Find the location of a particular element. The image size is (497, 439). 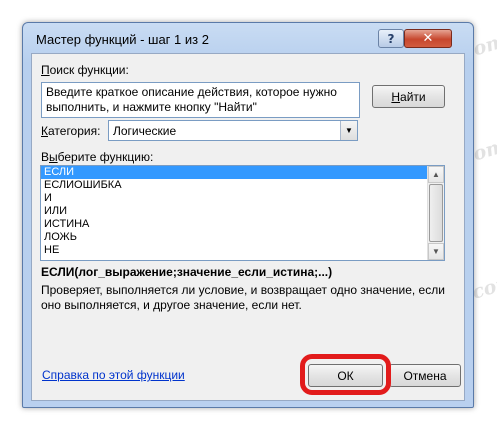

function-help-link: Справка по этой функции is located at coordinates (113, 375).